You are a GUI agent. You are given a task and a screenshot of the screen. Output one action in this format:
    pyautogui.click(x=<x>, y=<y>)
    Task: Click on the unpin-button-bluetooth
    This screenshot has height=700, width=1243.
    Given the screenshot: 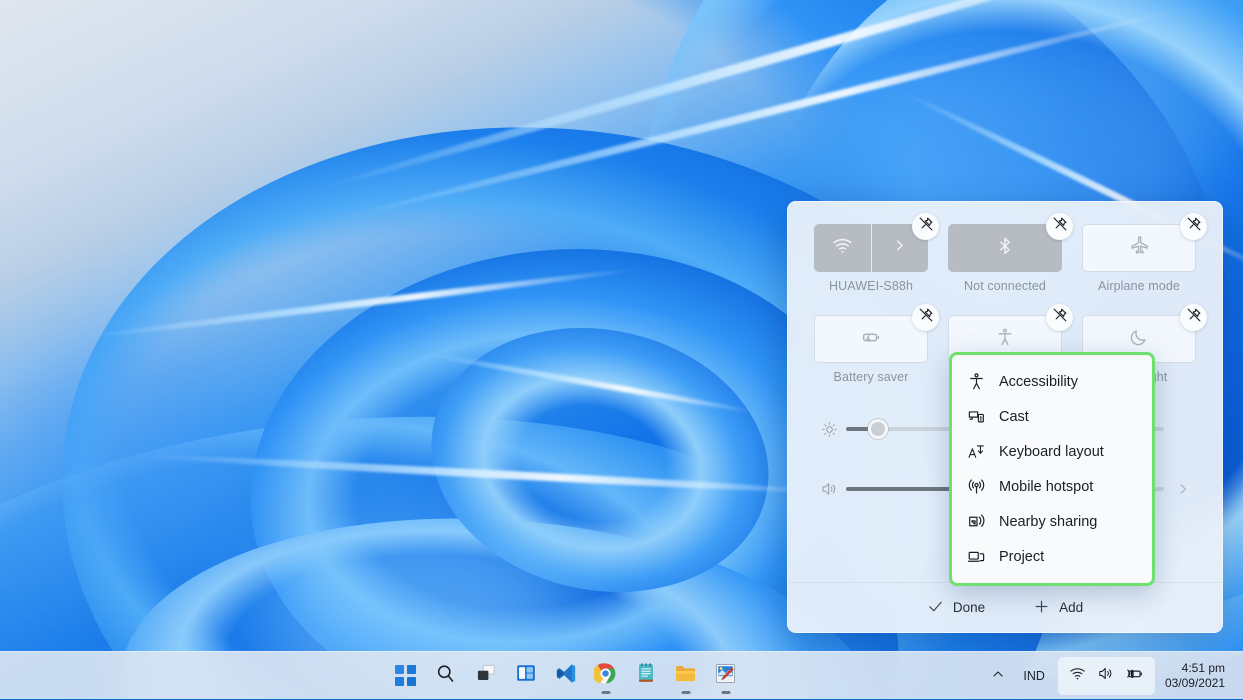 What is the action you would take?
    pyautogui.click(x=1059, y=226)
    